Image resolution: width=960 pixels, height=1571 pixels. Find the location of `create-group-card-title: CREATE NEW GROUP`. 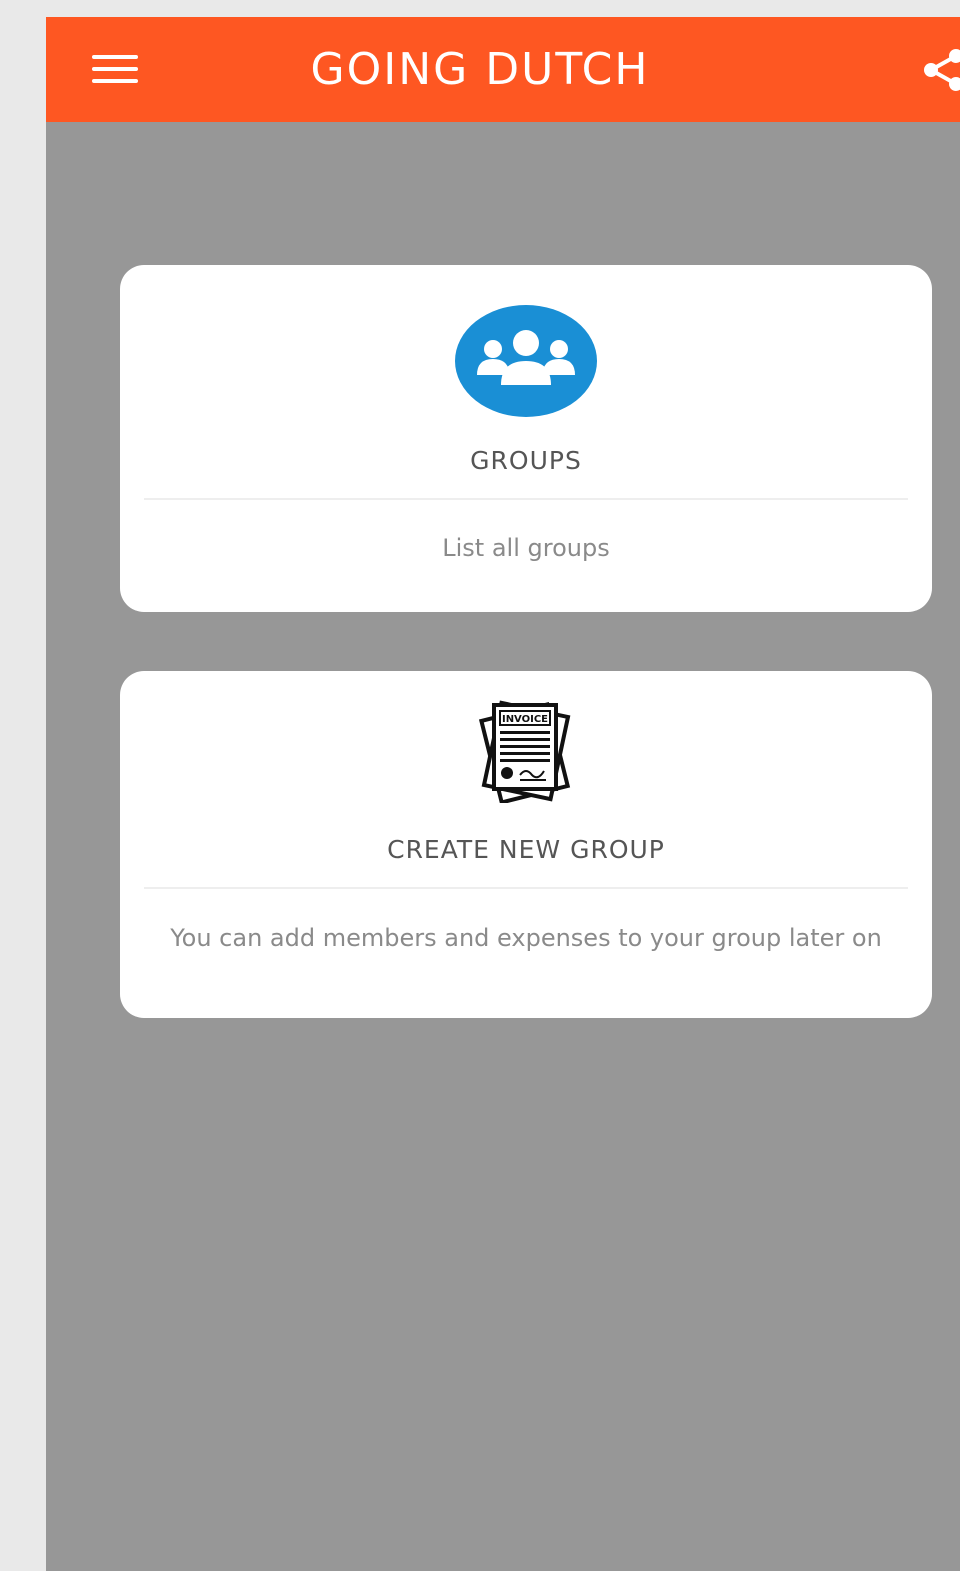

create-group-card-title: CREATE NEW GROUP is located at coordinates (526, 849).